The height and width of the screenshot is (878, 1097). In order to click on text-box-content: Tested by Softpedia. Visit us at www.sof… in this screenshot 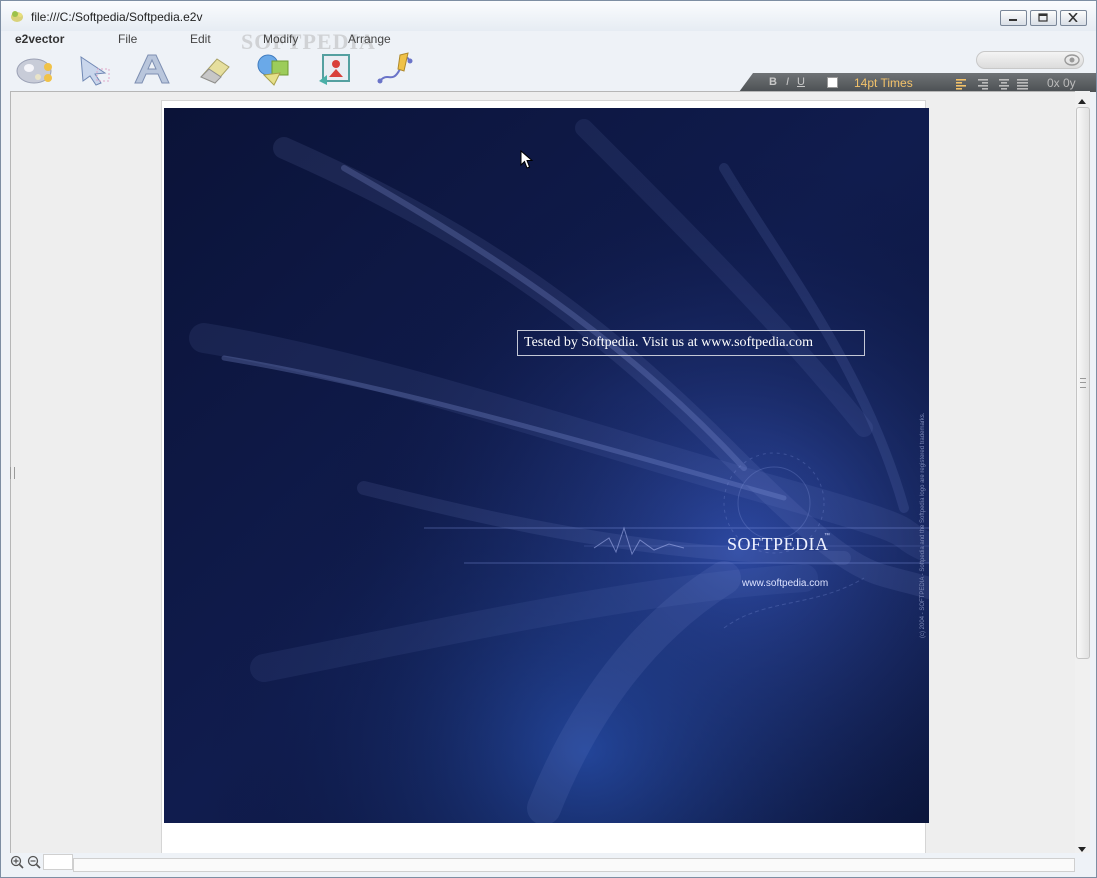, I will do `click(669, 342)`.